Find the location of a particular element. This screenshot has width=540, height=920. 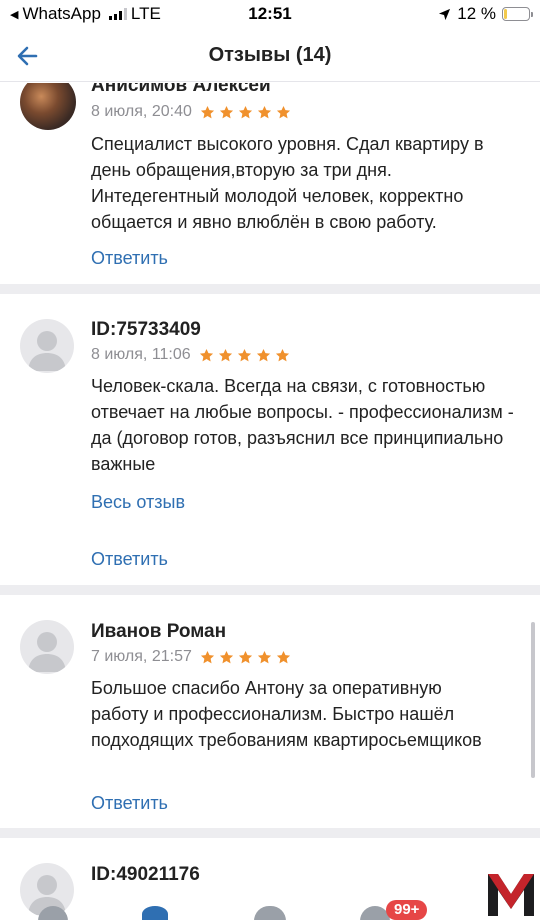

review-meta: 8 июля, 11:06 is located at coordinates (190, 355).